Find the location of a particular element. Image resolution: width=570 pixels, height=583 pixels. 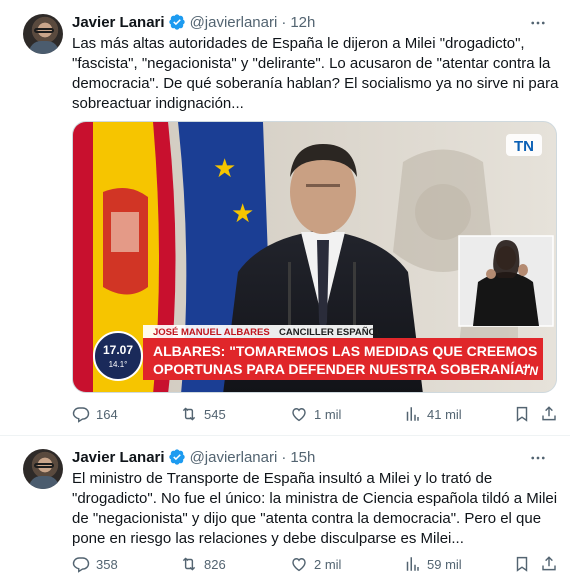

like-button: 1 mil is located at coordinates (315, 414).